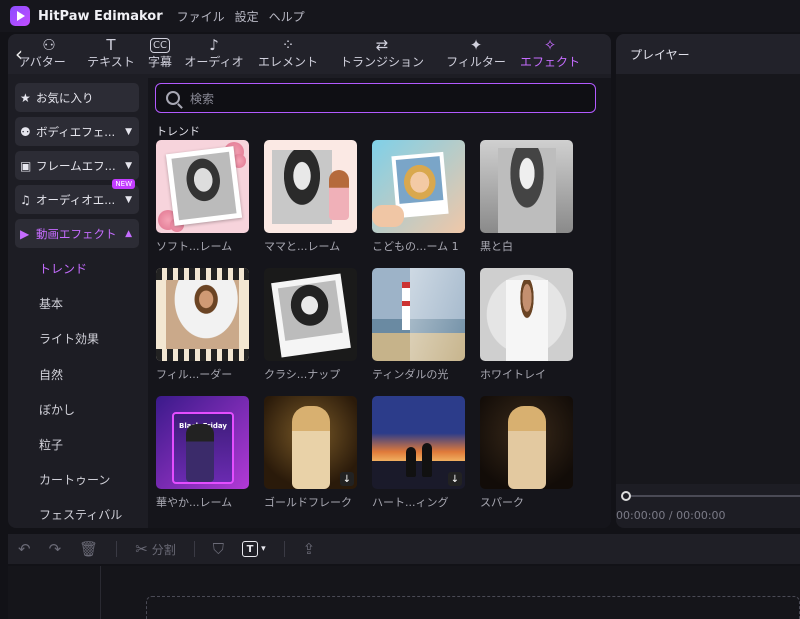  What do you see at coordinates (57, 409) in the screenshot?
I see `subcategory-blur: ぼかし` at bounding box center [57, 409].